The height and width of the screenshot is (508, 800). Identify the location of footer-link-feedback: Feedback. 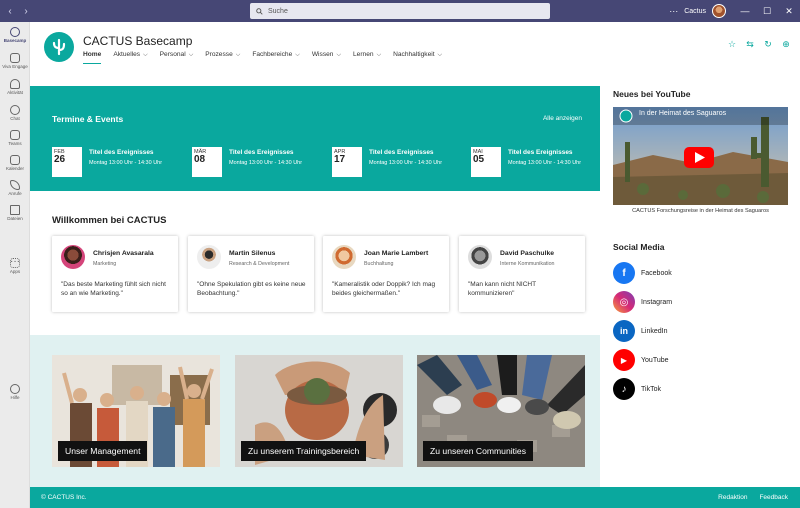
(773, 497).